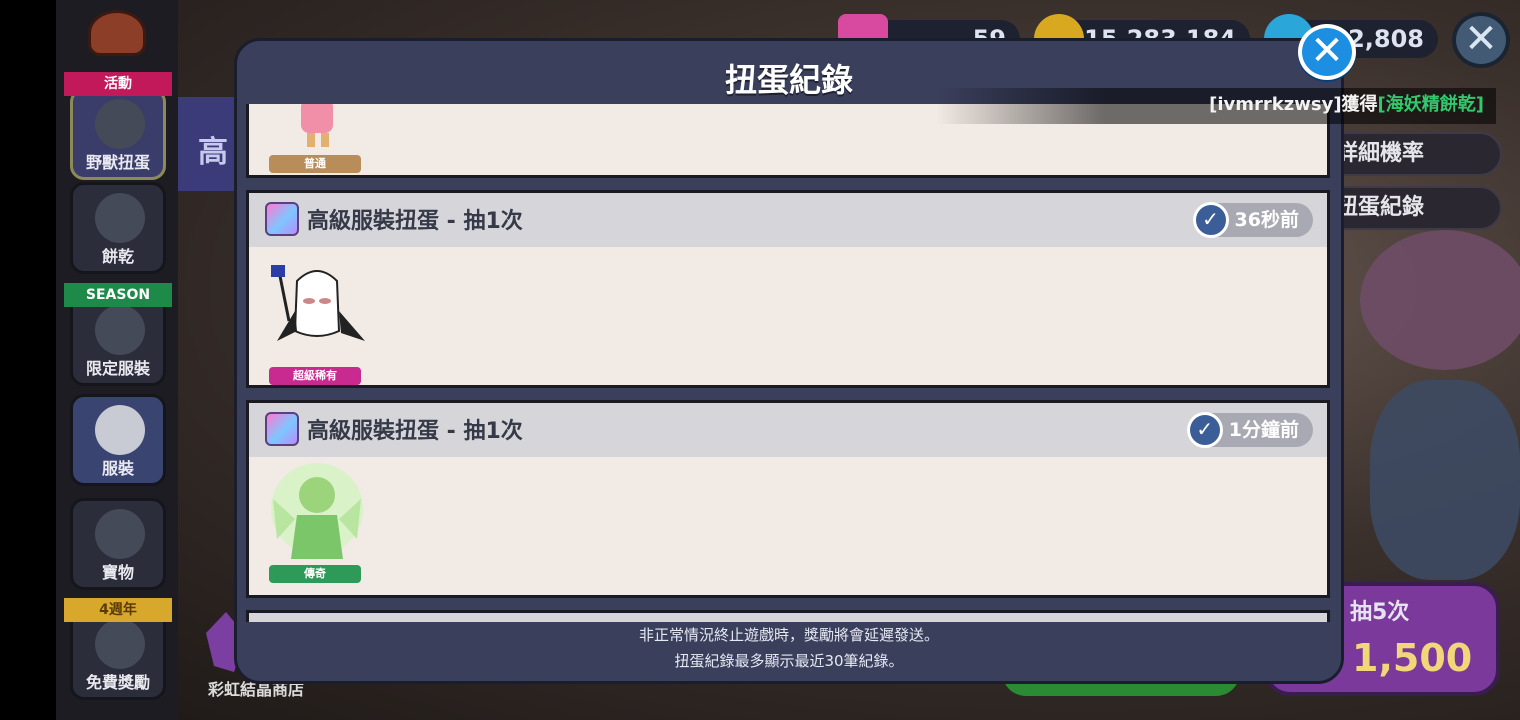 The height and width of the screenshot is (720, 1520). What do you see at coordinates (315, 164) in the screenshot?
I see `rarity-badge: 普通` at bounding box center [315, 164].